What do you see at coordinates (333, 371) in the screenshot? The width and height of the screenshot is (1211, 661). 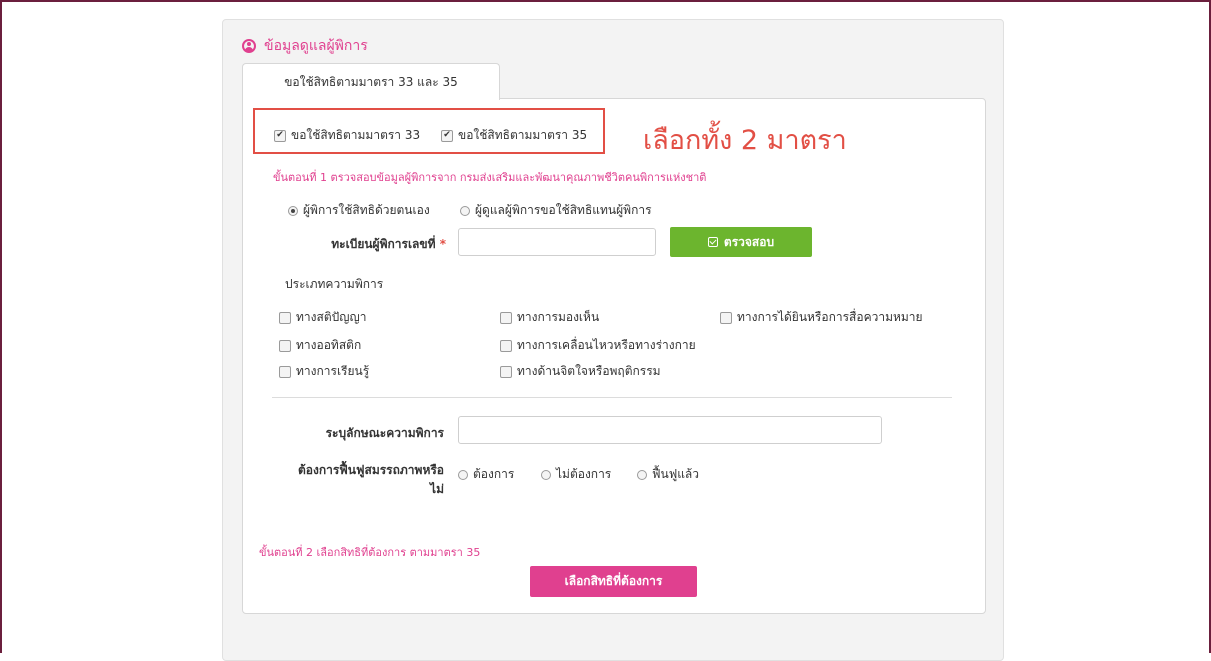 I see `disability-type-label: ทางการเรียนรู้` at bounding box center [333, 371].